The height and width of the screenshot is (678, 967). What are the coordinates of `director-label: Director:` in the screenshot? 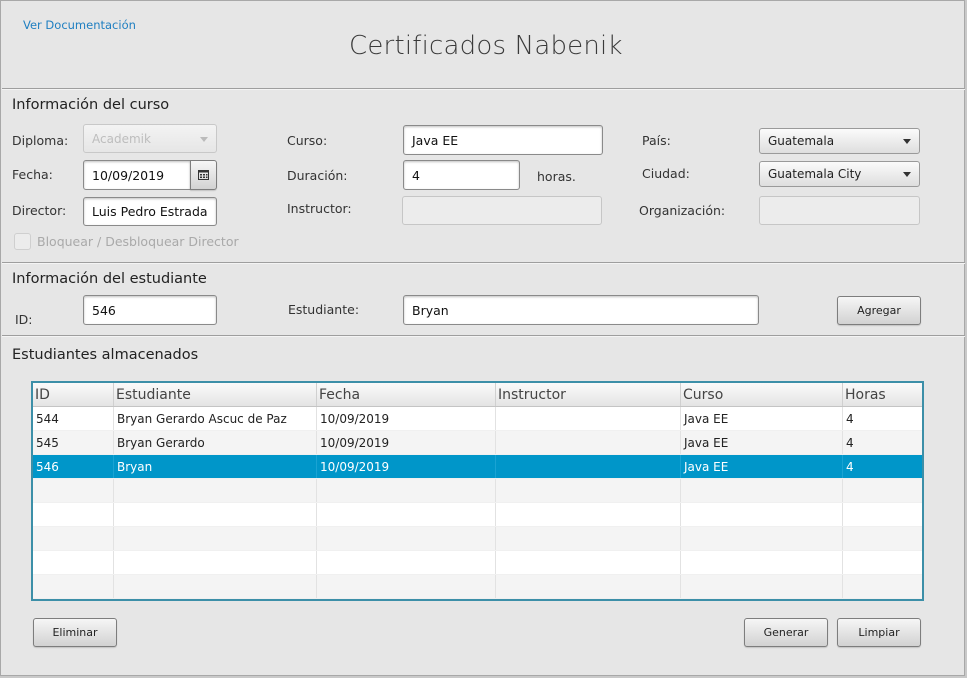 It's located at (39, 210).